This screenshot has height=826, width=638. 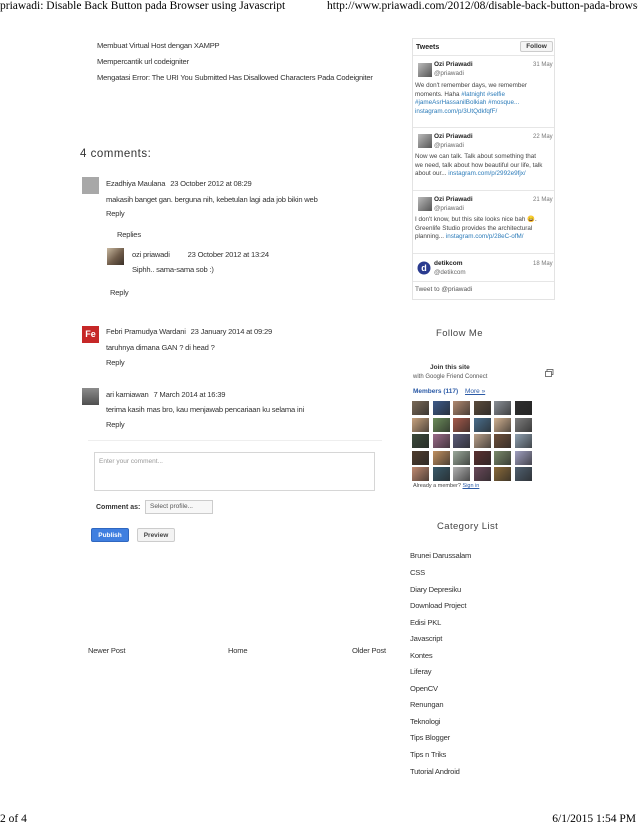 What do you see at coordinates (471, 85) in the screenshot?
I see `tweet-text-line: We don't remember days, we remember` at bounding box center [471, 85].